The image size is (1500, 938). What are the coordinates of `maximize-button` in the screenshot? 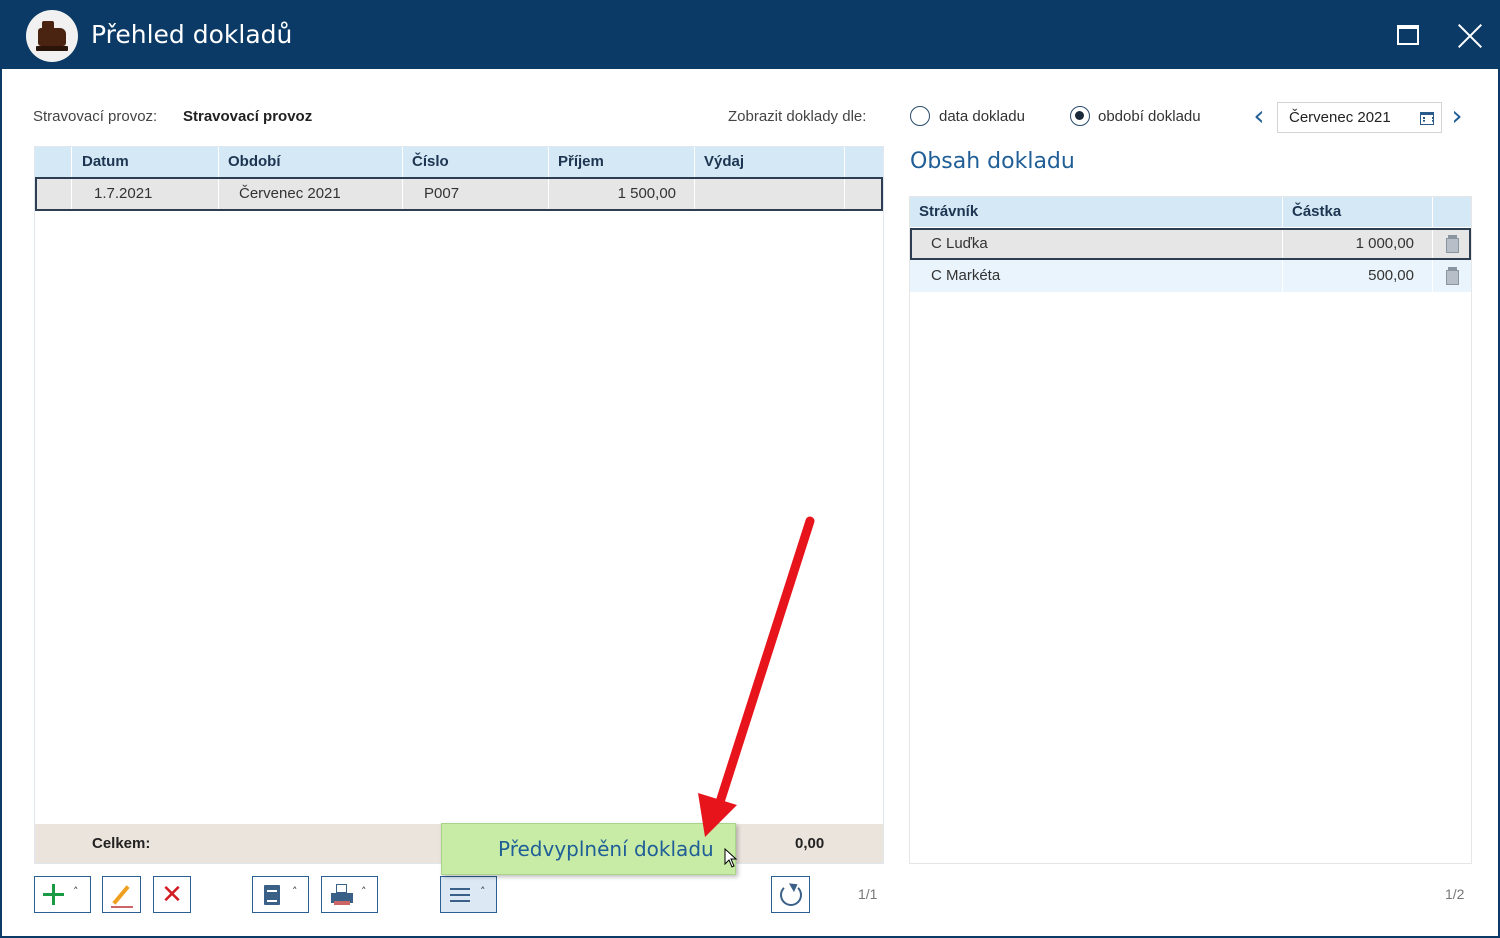 It's located at (1408, 36).